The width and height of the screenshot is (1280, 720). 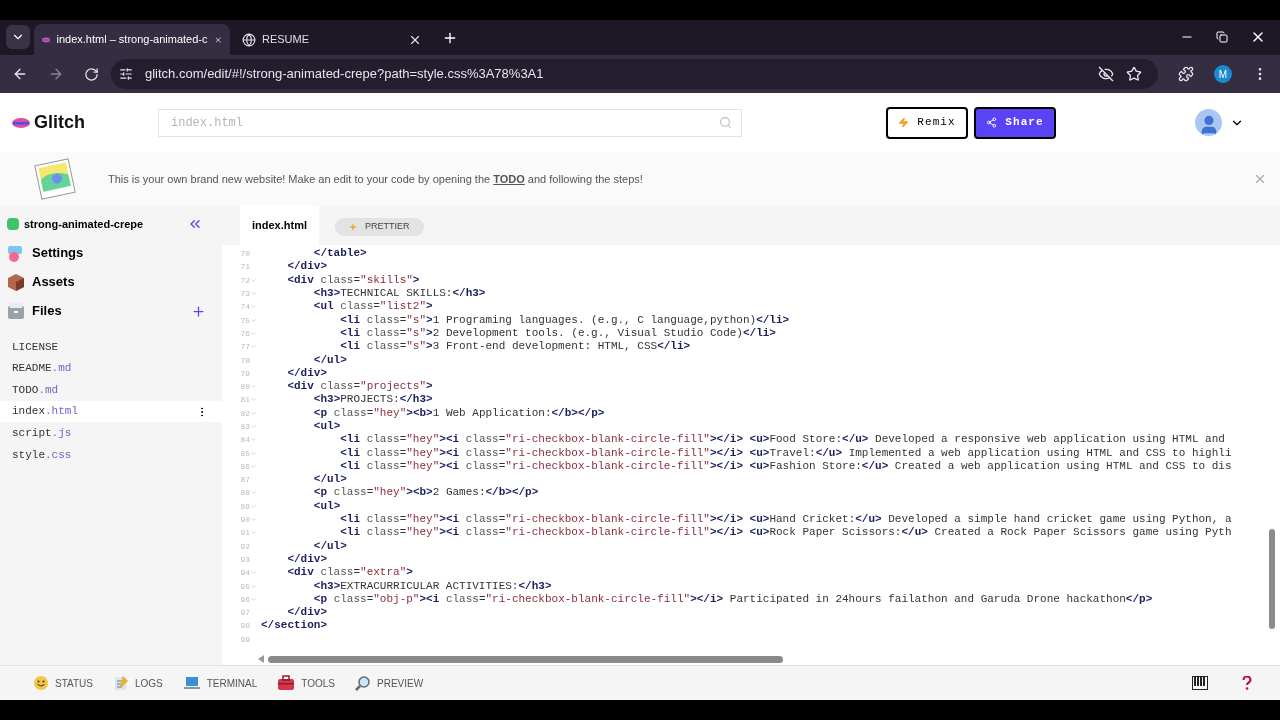 What do you see at coordinates (244, 453) in the screenshot?
I see `line-number: 85` at bounding box center [244, 453].